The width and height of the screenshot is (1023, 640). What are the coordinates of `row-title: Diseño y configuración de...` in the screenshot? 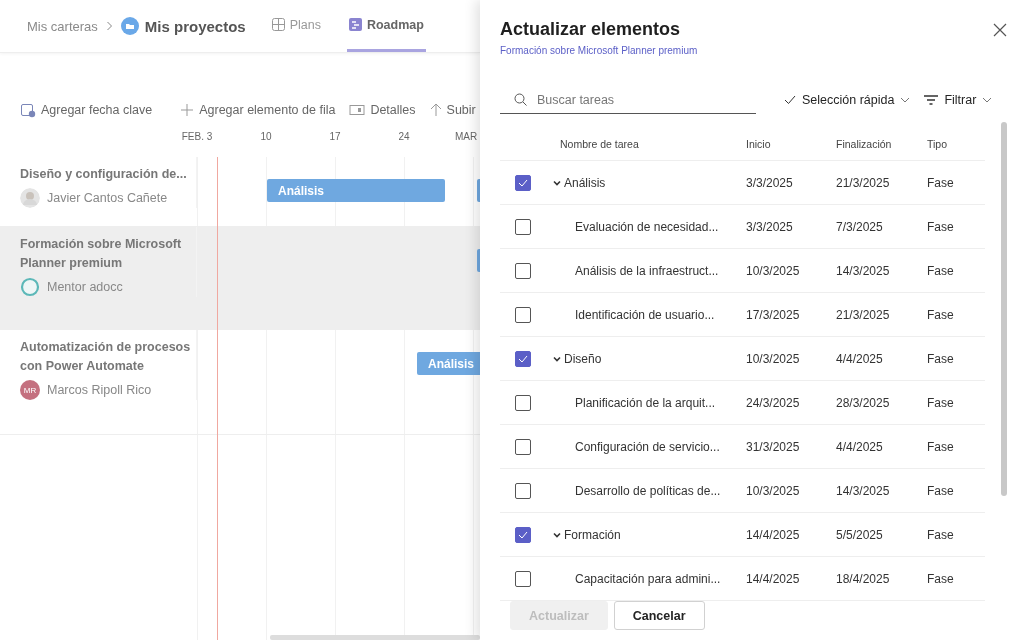 It's located at (108, 174).